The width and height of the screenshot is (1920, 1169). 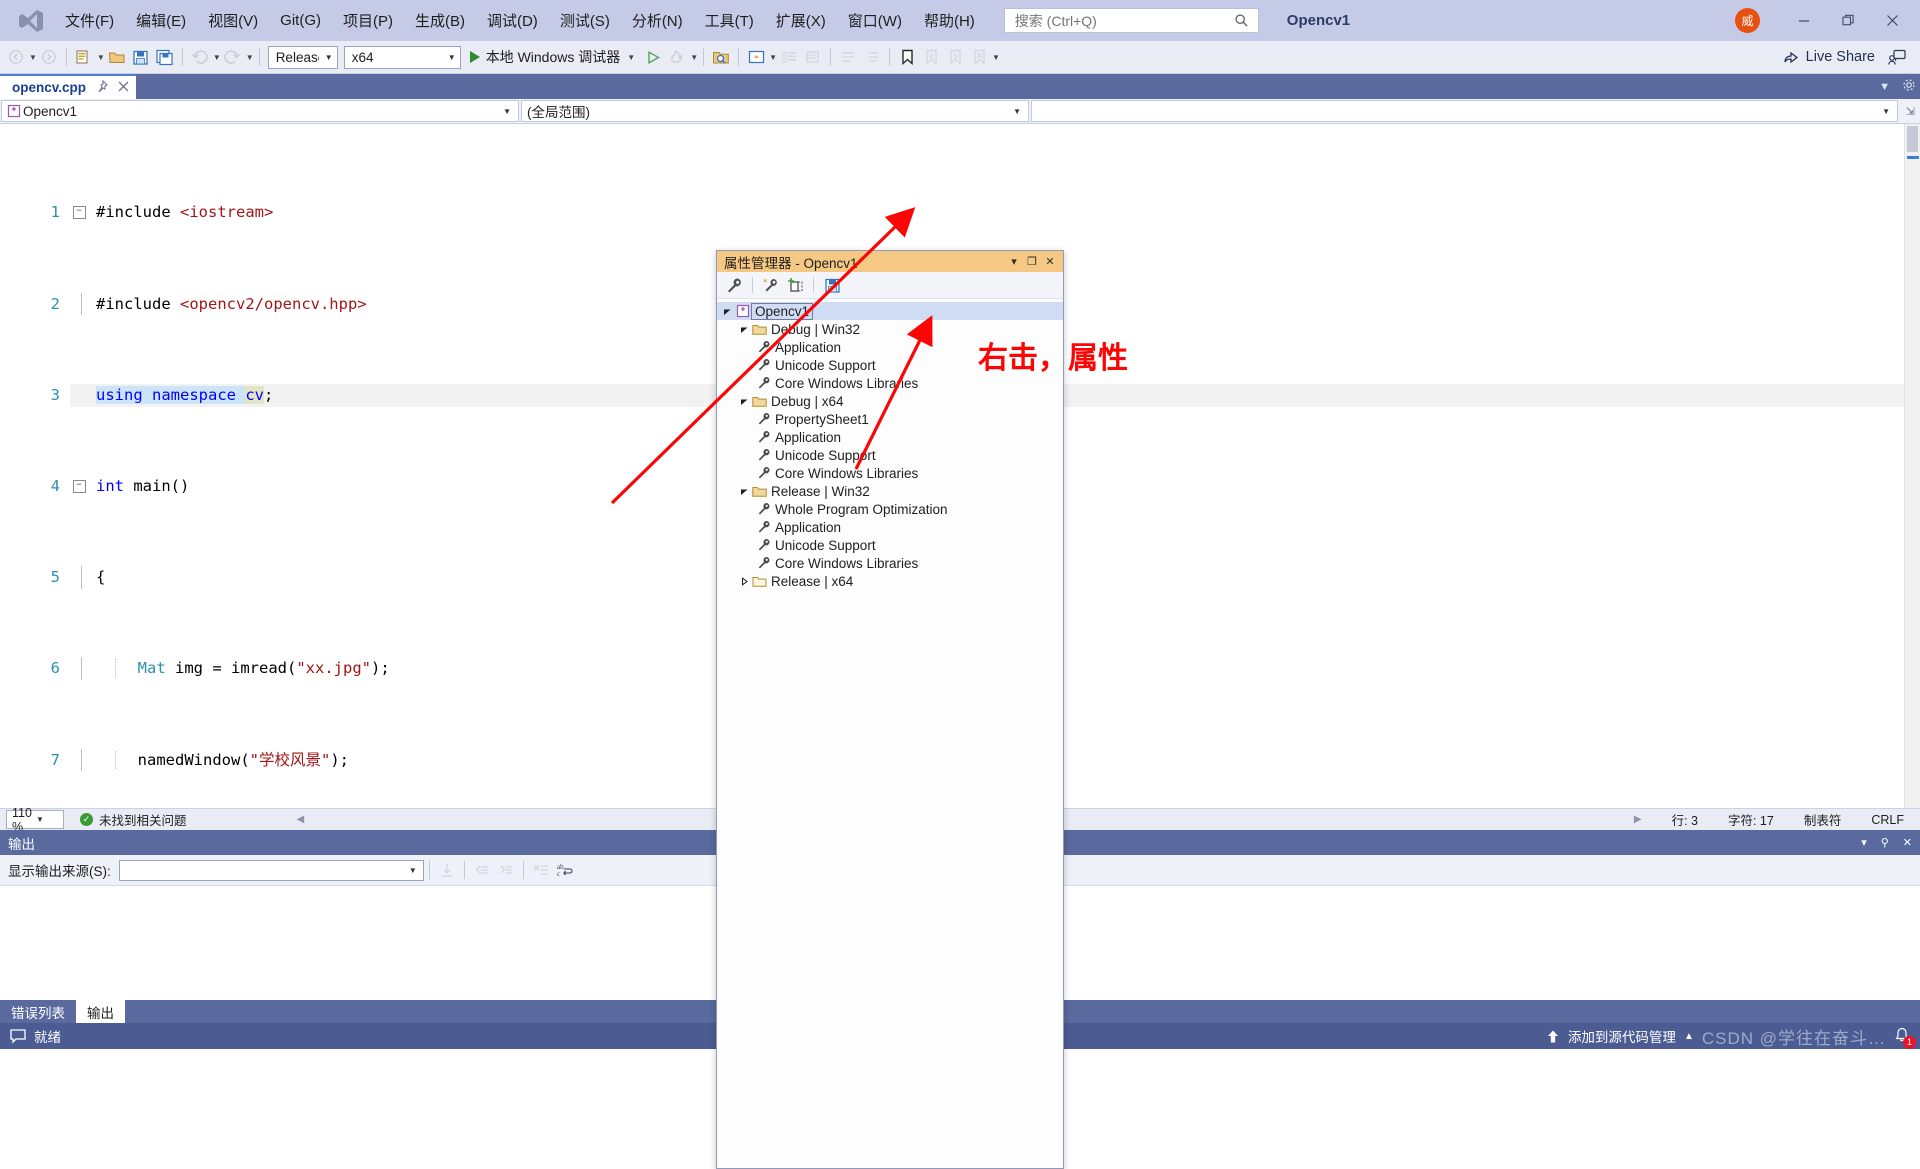 What do you see at coordinates (890, 437) in the screenshot?
I see `tree-item-application-2: Application` at bounding box center [890, 437].